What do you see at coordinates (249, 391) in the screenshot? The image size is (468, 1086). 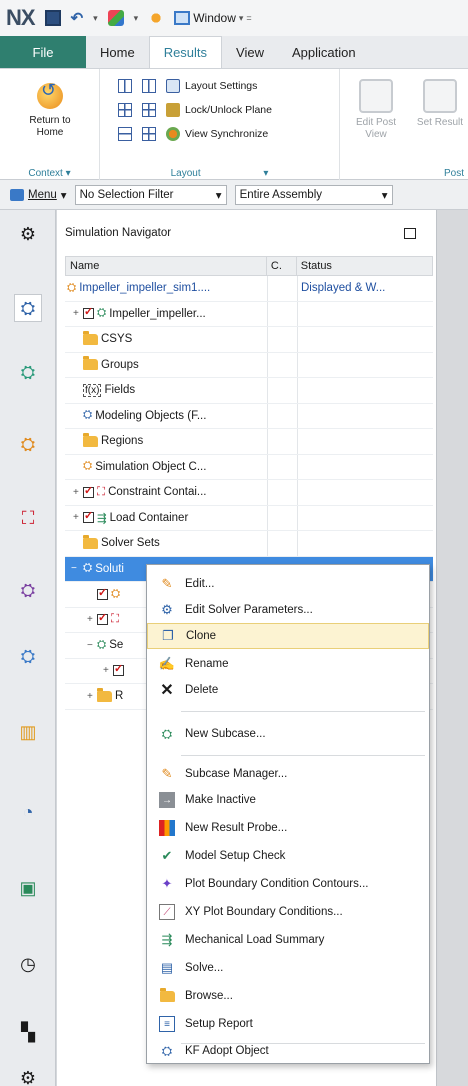 I see `tree-row-fields: f(x) Fields` at bounding box center [249, 391].